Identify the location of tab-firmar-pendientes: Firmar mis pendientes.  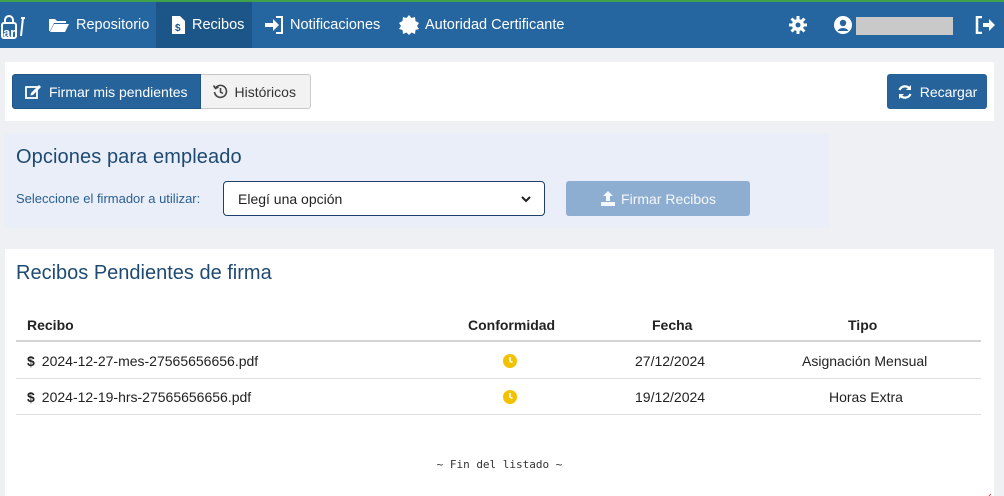
(106, 91).